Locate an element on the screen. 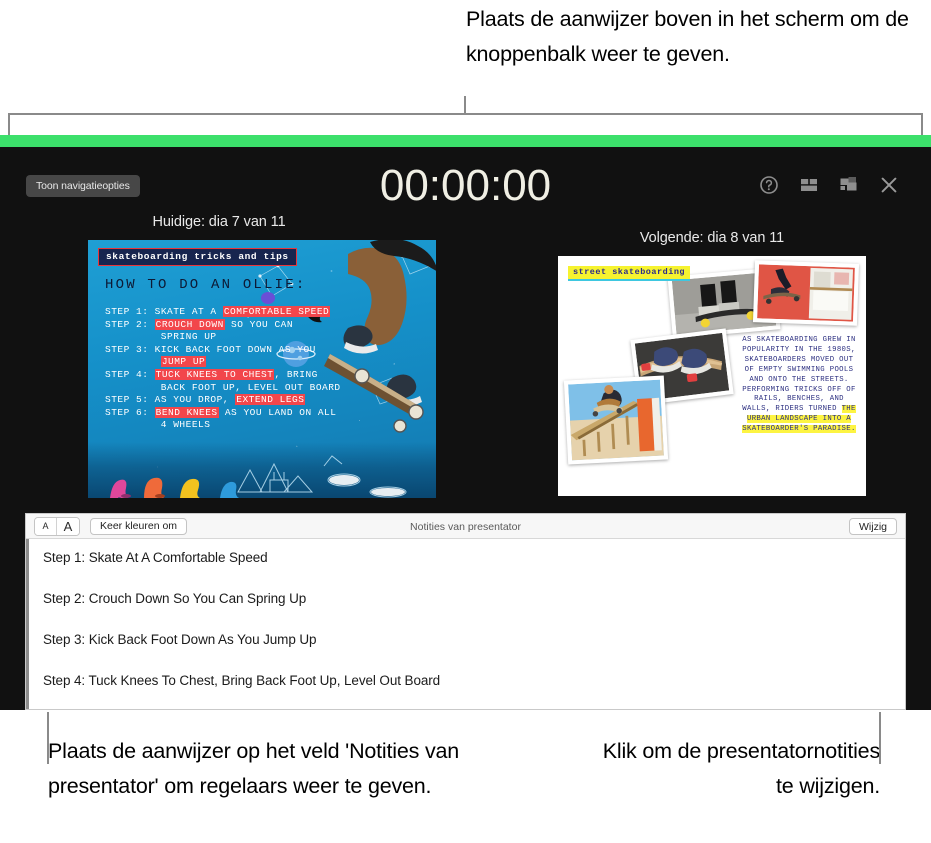 This screenshot has height=843, width=931. slide-step-label: STEP 3: is located at coordinates (127, 349).